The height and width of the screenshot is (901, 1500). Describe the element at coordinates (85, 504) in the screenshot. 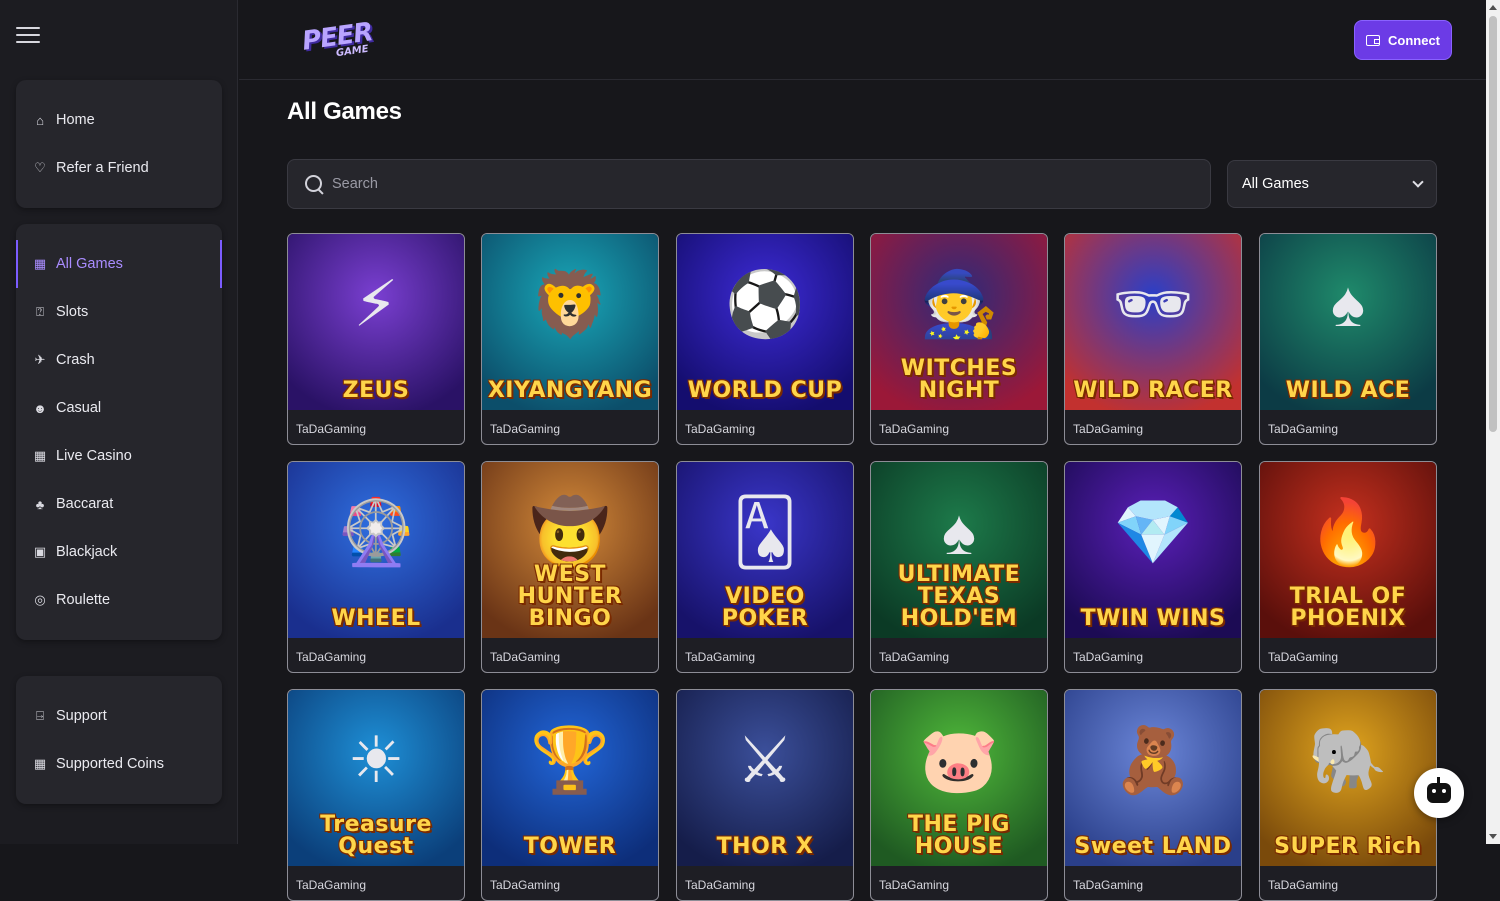

I see `sidebar-item-label: Baccarat` at that location.